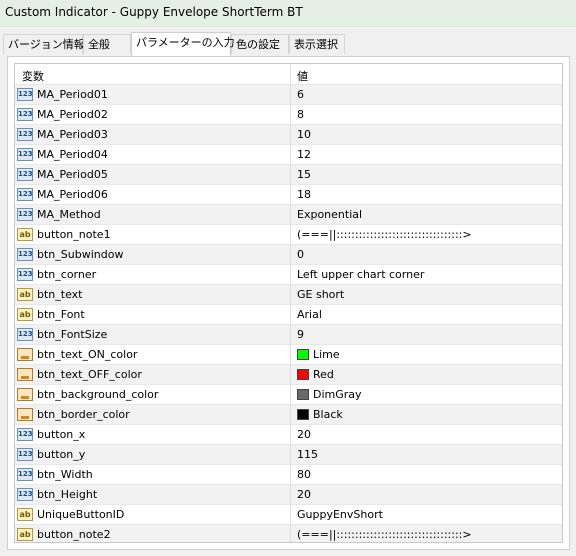  What do you see at coordinates (304, 174) in the screenshot?
I see `param-value: 15` at bounding box center [304, 174].